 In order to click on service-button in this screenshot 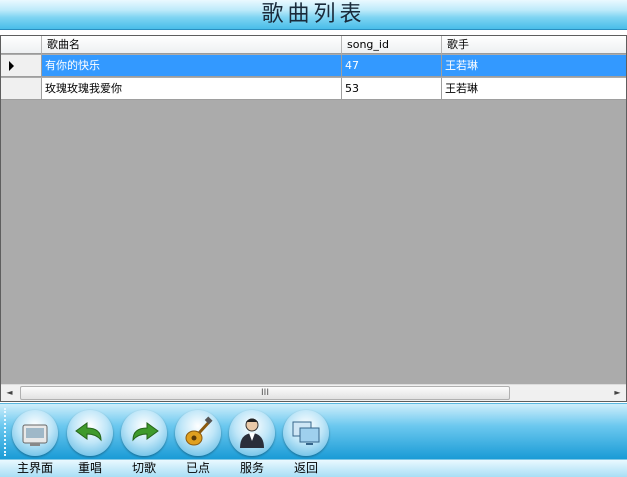, I will do `click(252, 433)`.